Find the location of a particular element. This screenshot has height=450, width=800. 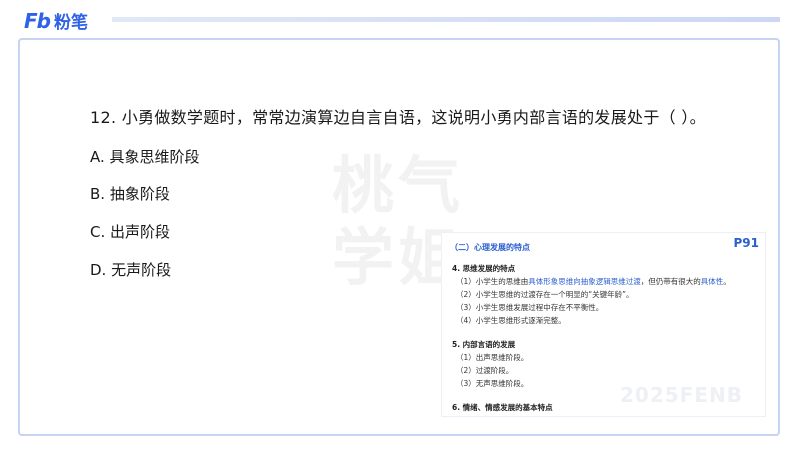

header-divider is located at coordinates (446, 19).